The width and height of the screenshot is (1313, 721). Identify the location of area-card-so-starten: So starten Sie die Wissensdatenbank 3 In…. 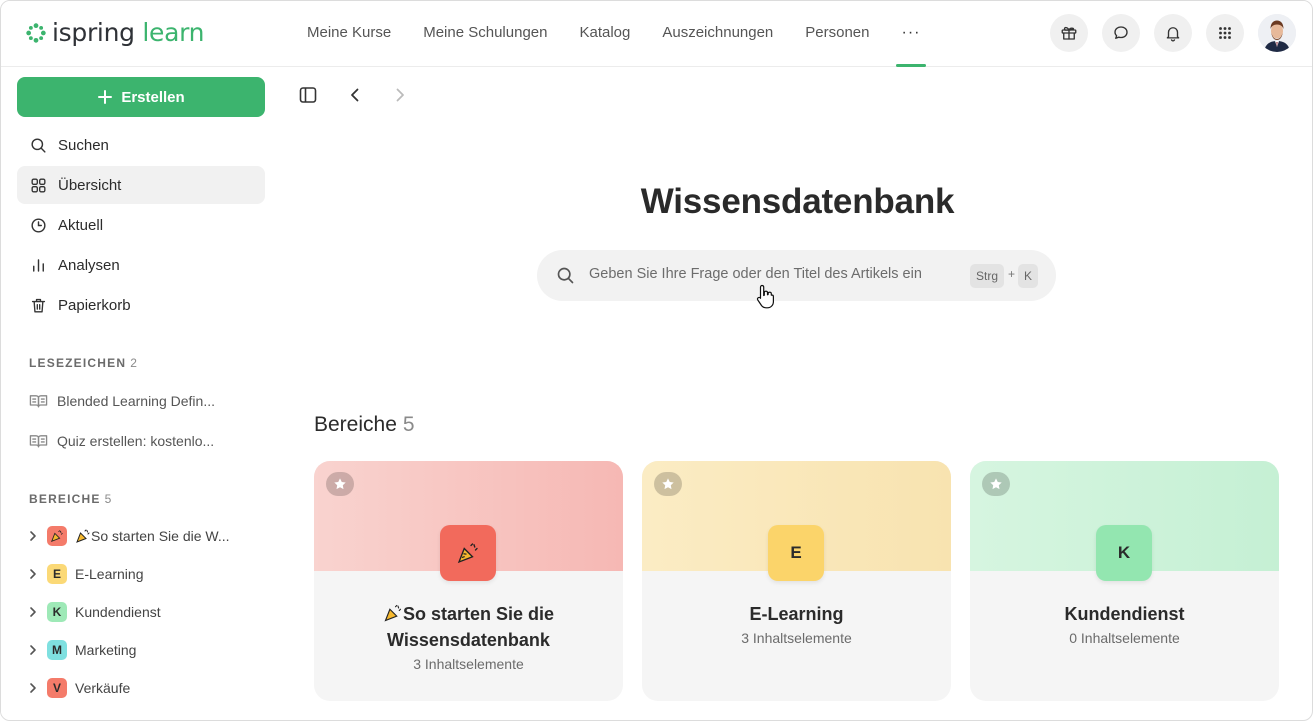
(468, 581).